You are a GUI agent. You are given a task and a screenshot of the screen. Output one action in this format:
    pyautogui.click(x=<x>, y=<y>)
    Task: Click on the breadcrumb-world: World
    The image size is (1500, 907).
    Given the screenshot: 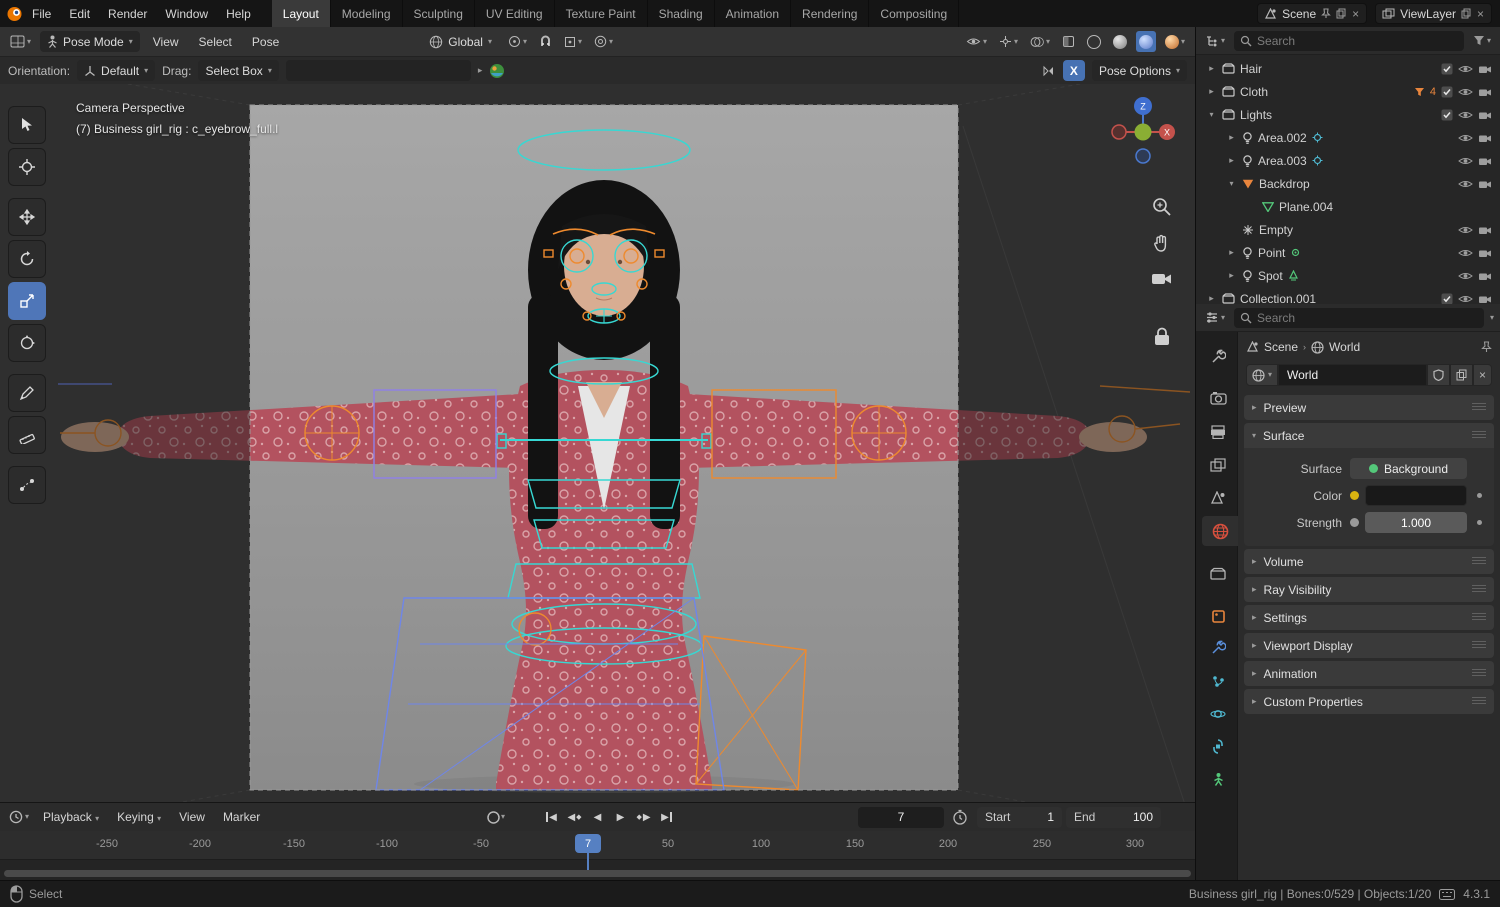 What is the action you would take?
    pyautogui.click(x=1344, y=347)
    